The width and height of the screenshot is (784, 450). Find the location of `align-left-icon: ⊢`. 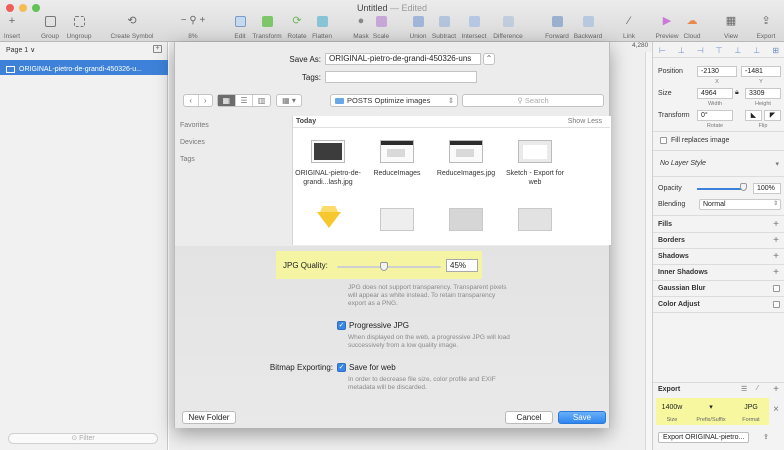

align-left-icon: ⊢ is located at coordinates (662, 50).